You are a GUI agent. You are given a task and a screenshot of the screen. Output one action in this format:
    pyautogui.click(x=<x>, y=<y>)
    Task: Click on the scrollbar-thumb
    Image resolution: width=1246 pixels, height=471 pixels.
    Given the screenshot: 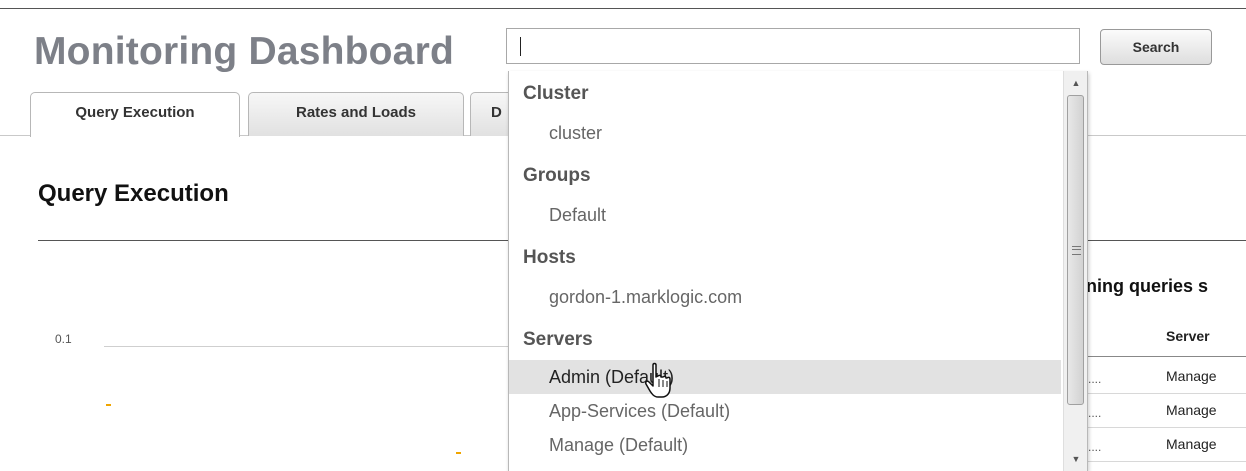 What is the action you would take?
    pyautogui.click(x=1075, y=250)
    